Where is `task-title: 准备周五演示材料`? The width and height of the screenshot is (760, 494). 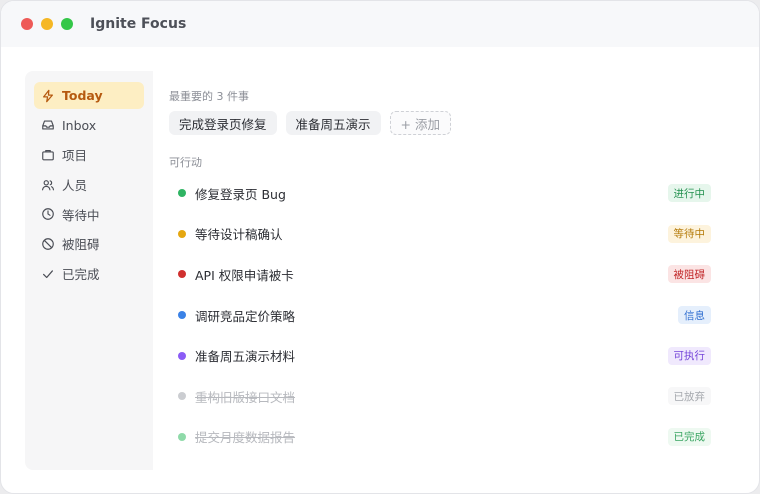 task-title: 准备周五演示材料 is located at coordinates (245, 357).